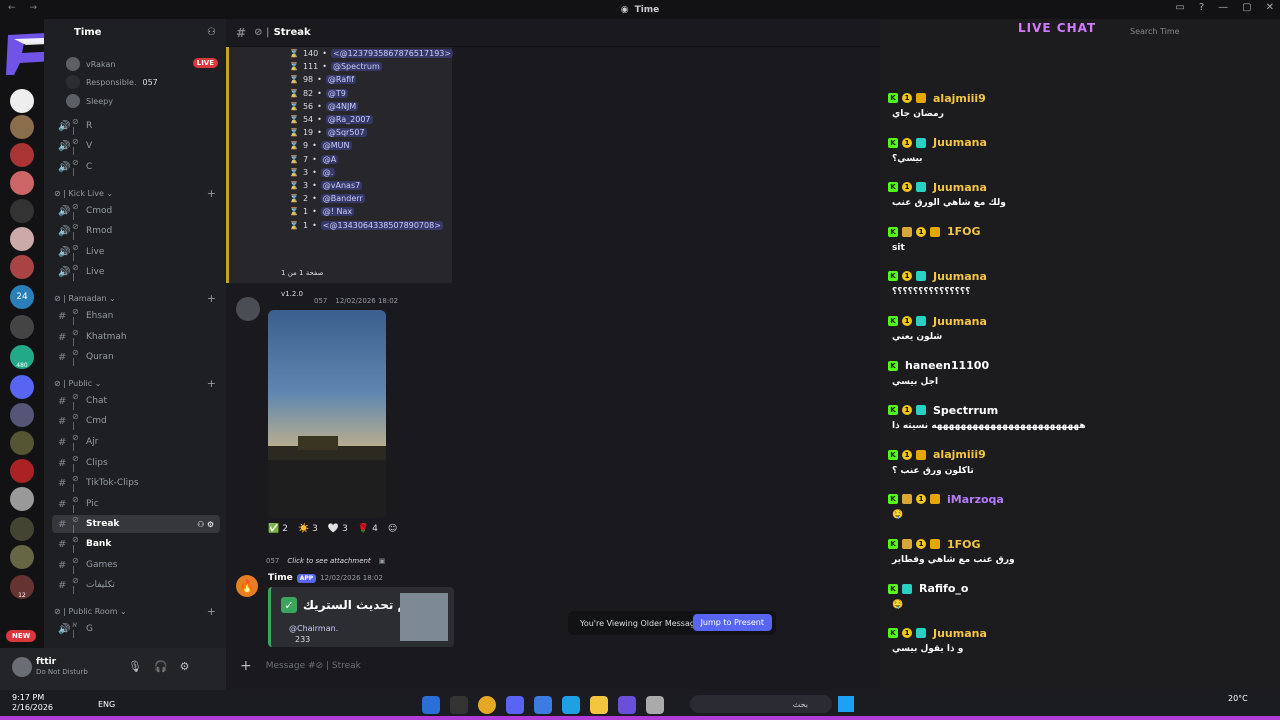 The height and width of the screenshot is (720, 1280). Describe the element at coordinates (136, 211) in the screenshot. I see `voice-channel: 🔊 ⊘ | Cmod` at that location.